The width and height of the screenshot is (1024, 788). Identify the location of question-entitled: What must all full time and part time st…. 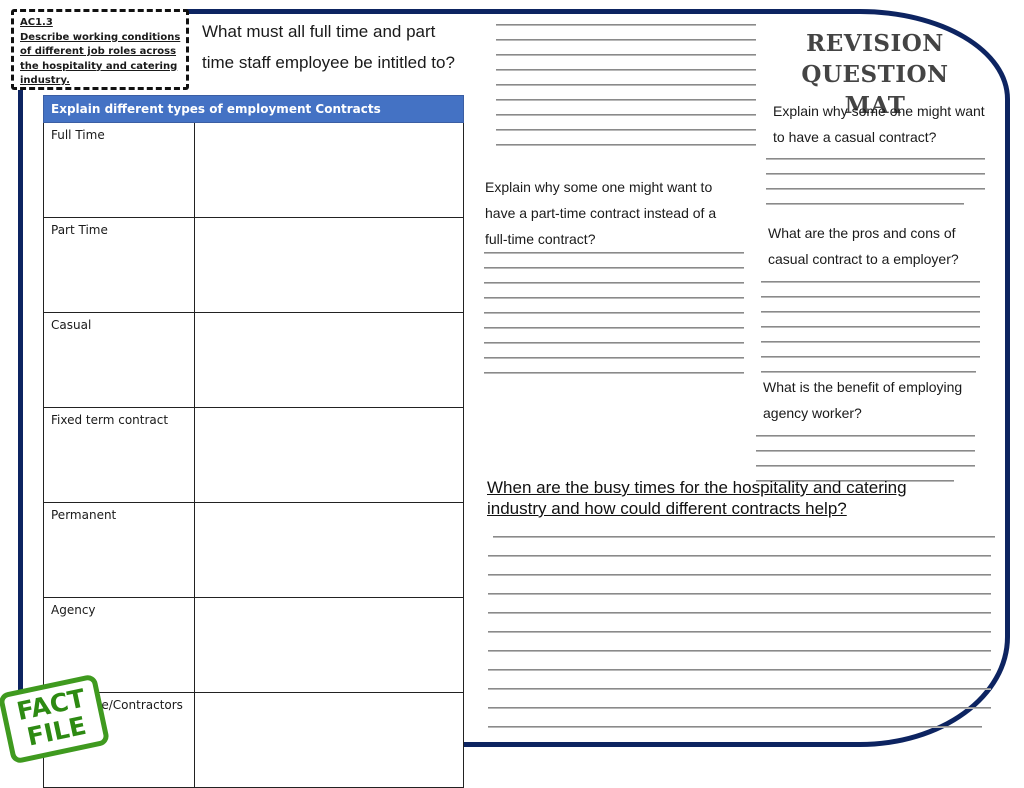
(328, 47).